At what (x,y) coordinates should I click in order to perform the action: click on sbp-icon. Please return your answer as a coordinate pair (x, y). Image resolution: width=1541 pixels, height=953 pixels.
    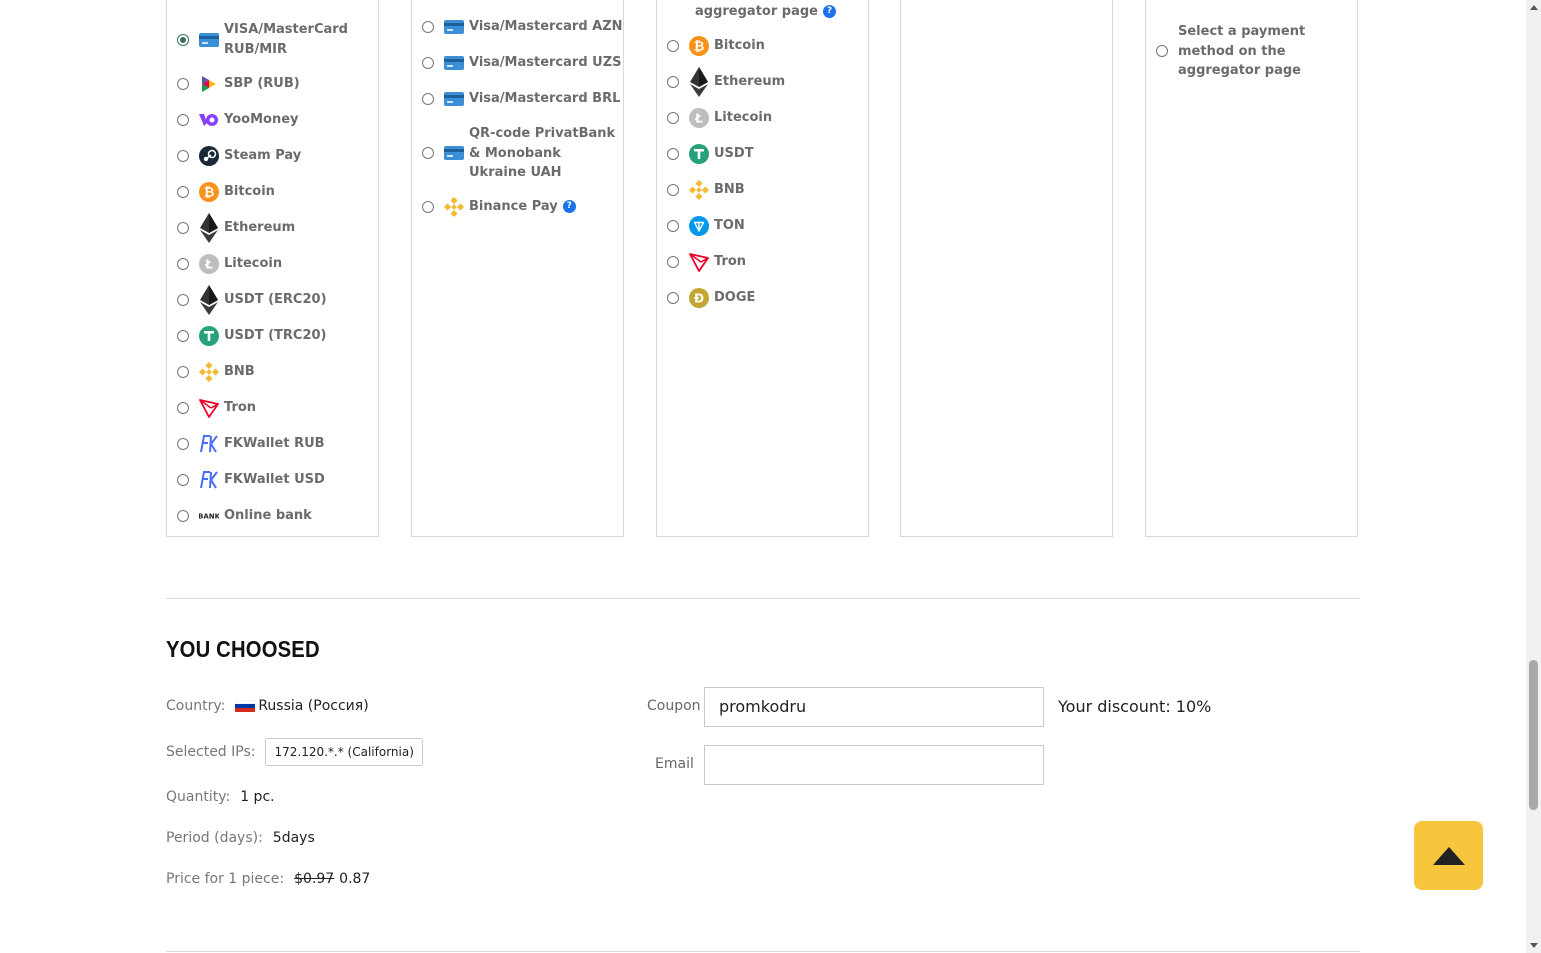
    Looking at the image, I should click on (209, 84).